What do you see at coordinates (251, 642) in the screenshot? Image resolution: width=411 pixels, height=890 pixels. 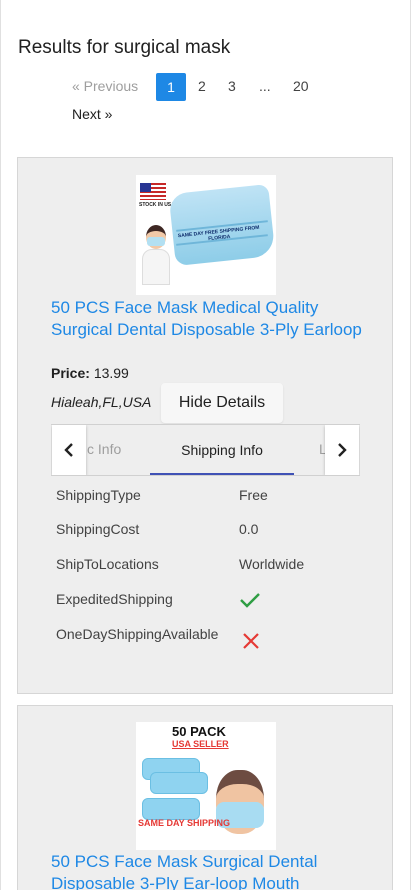 I see `cross-icon` at bounding box center [251, 642].